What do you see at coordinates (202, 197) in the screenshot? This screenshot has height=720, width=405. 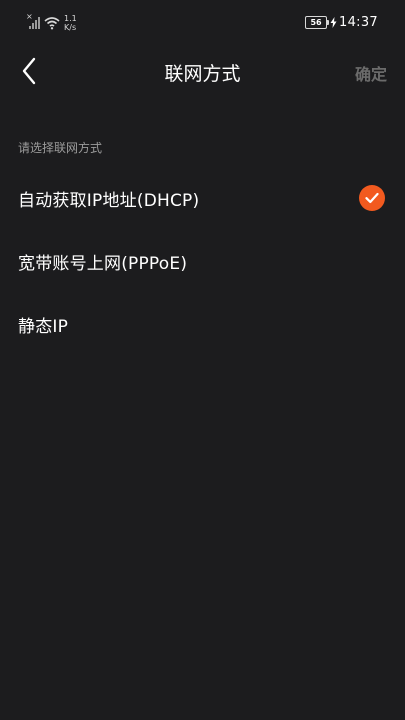 I see `option-dhcp: 自动获取IP地址(DHCP)` at bounding box center [202, 197].